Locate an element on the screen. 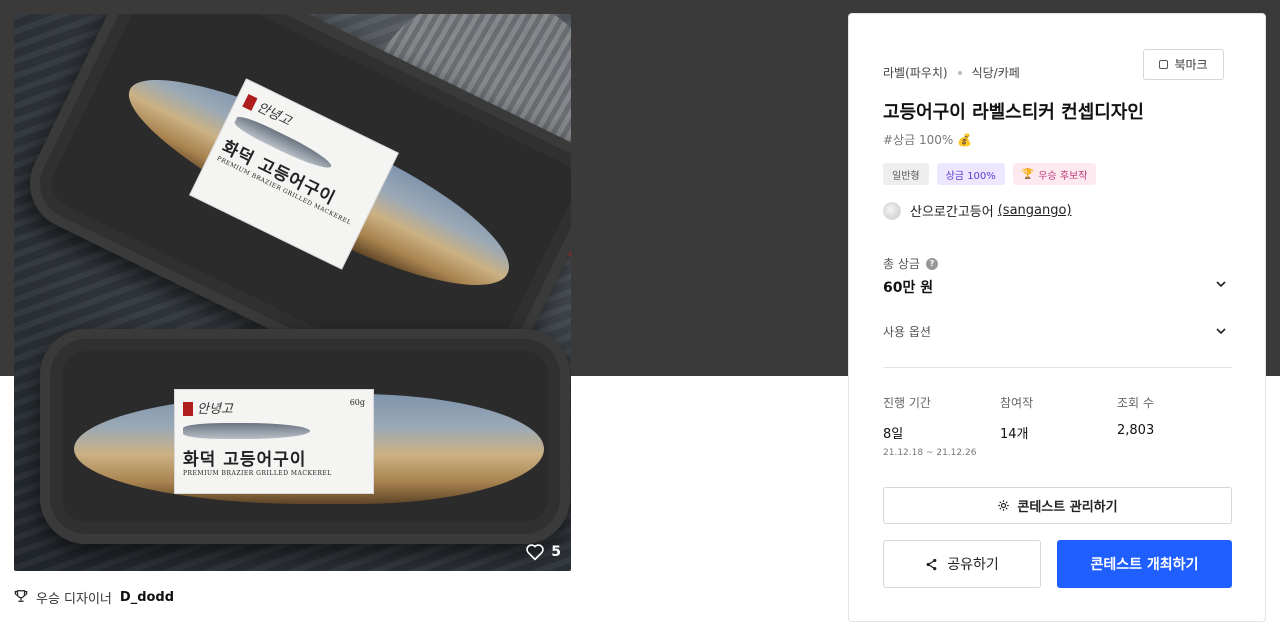  total-prize-label: 총 상금 ? is located at coordinates (910, 263).